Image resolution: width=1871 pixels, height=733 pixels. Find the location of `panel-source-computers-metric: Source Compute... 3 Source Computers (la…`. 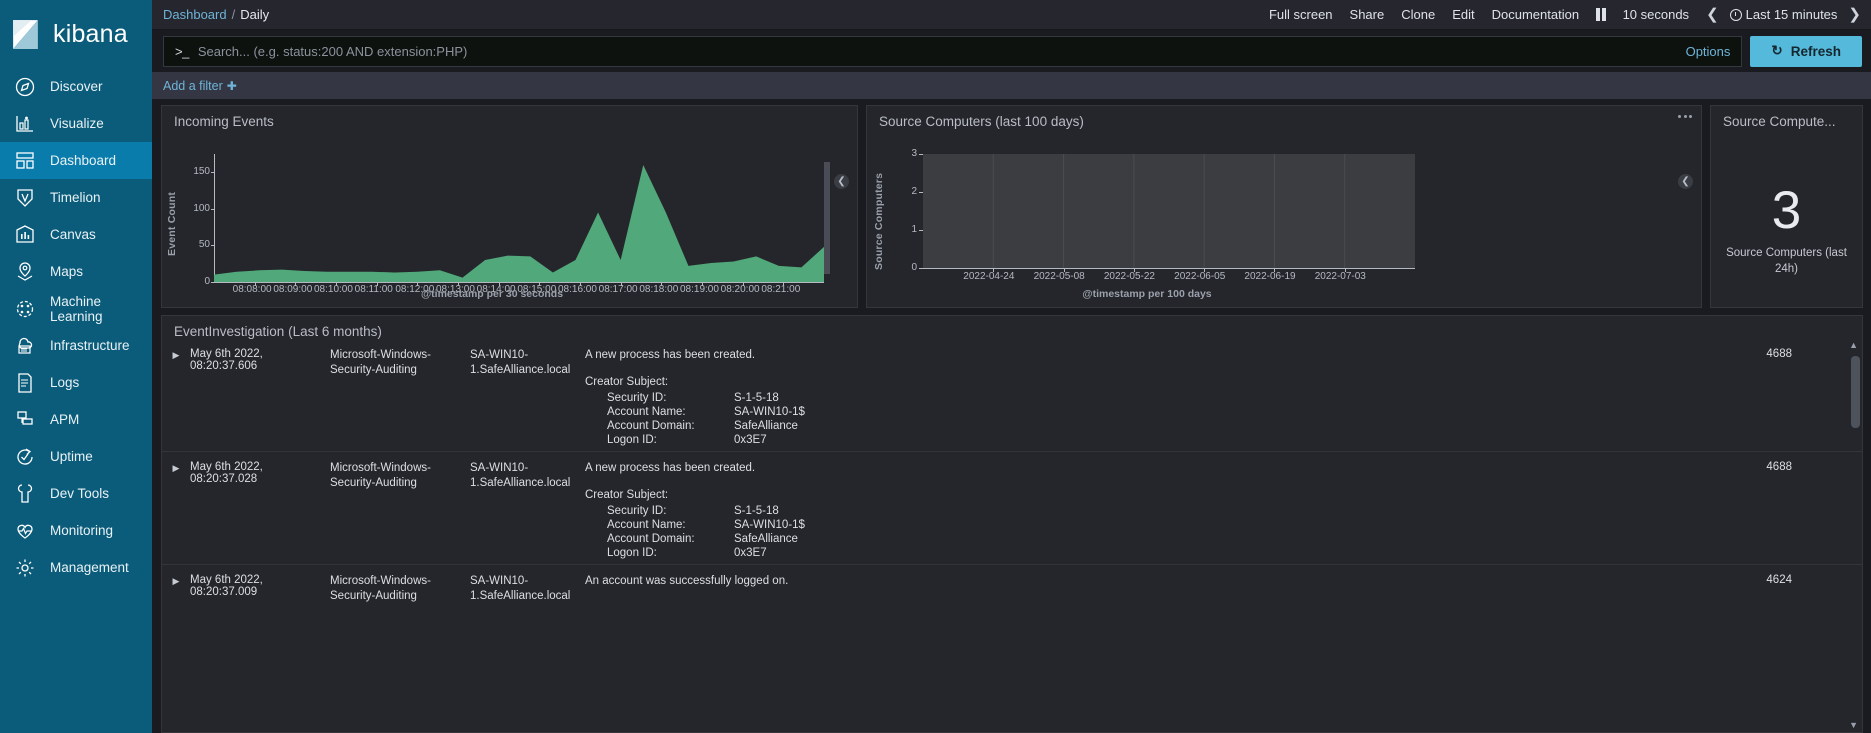

panel-source-computers-metric: Source Compute... 3 Source Computers (la… is located at coordinates (1786, 206).